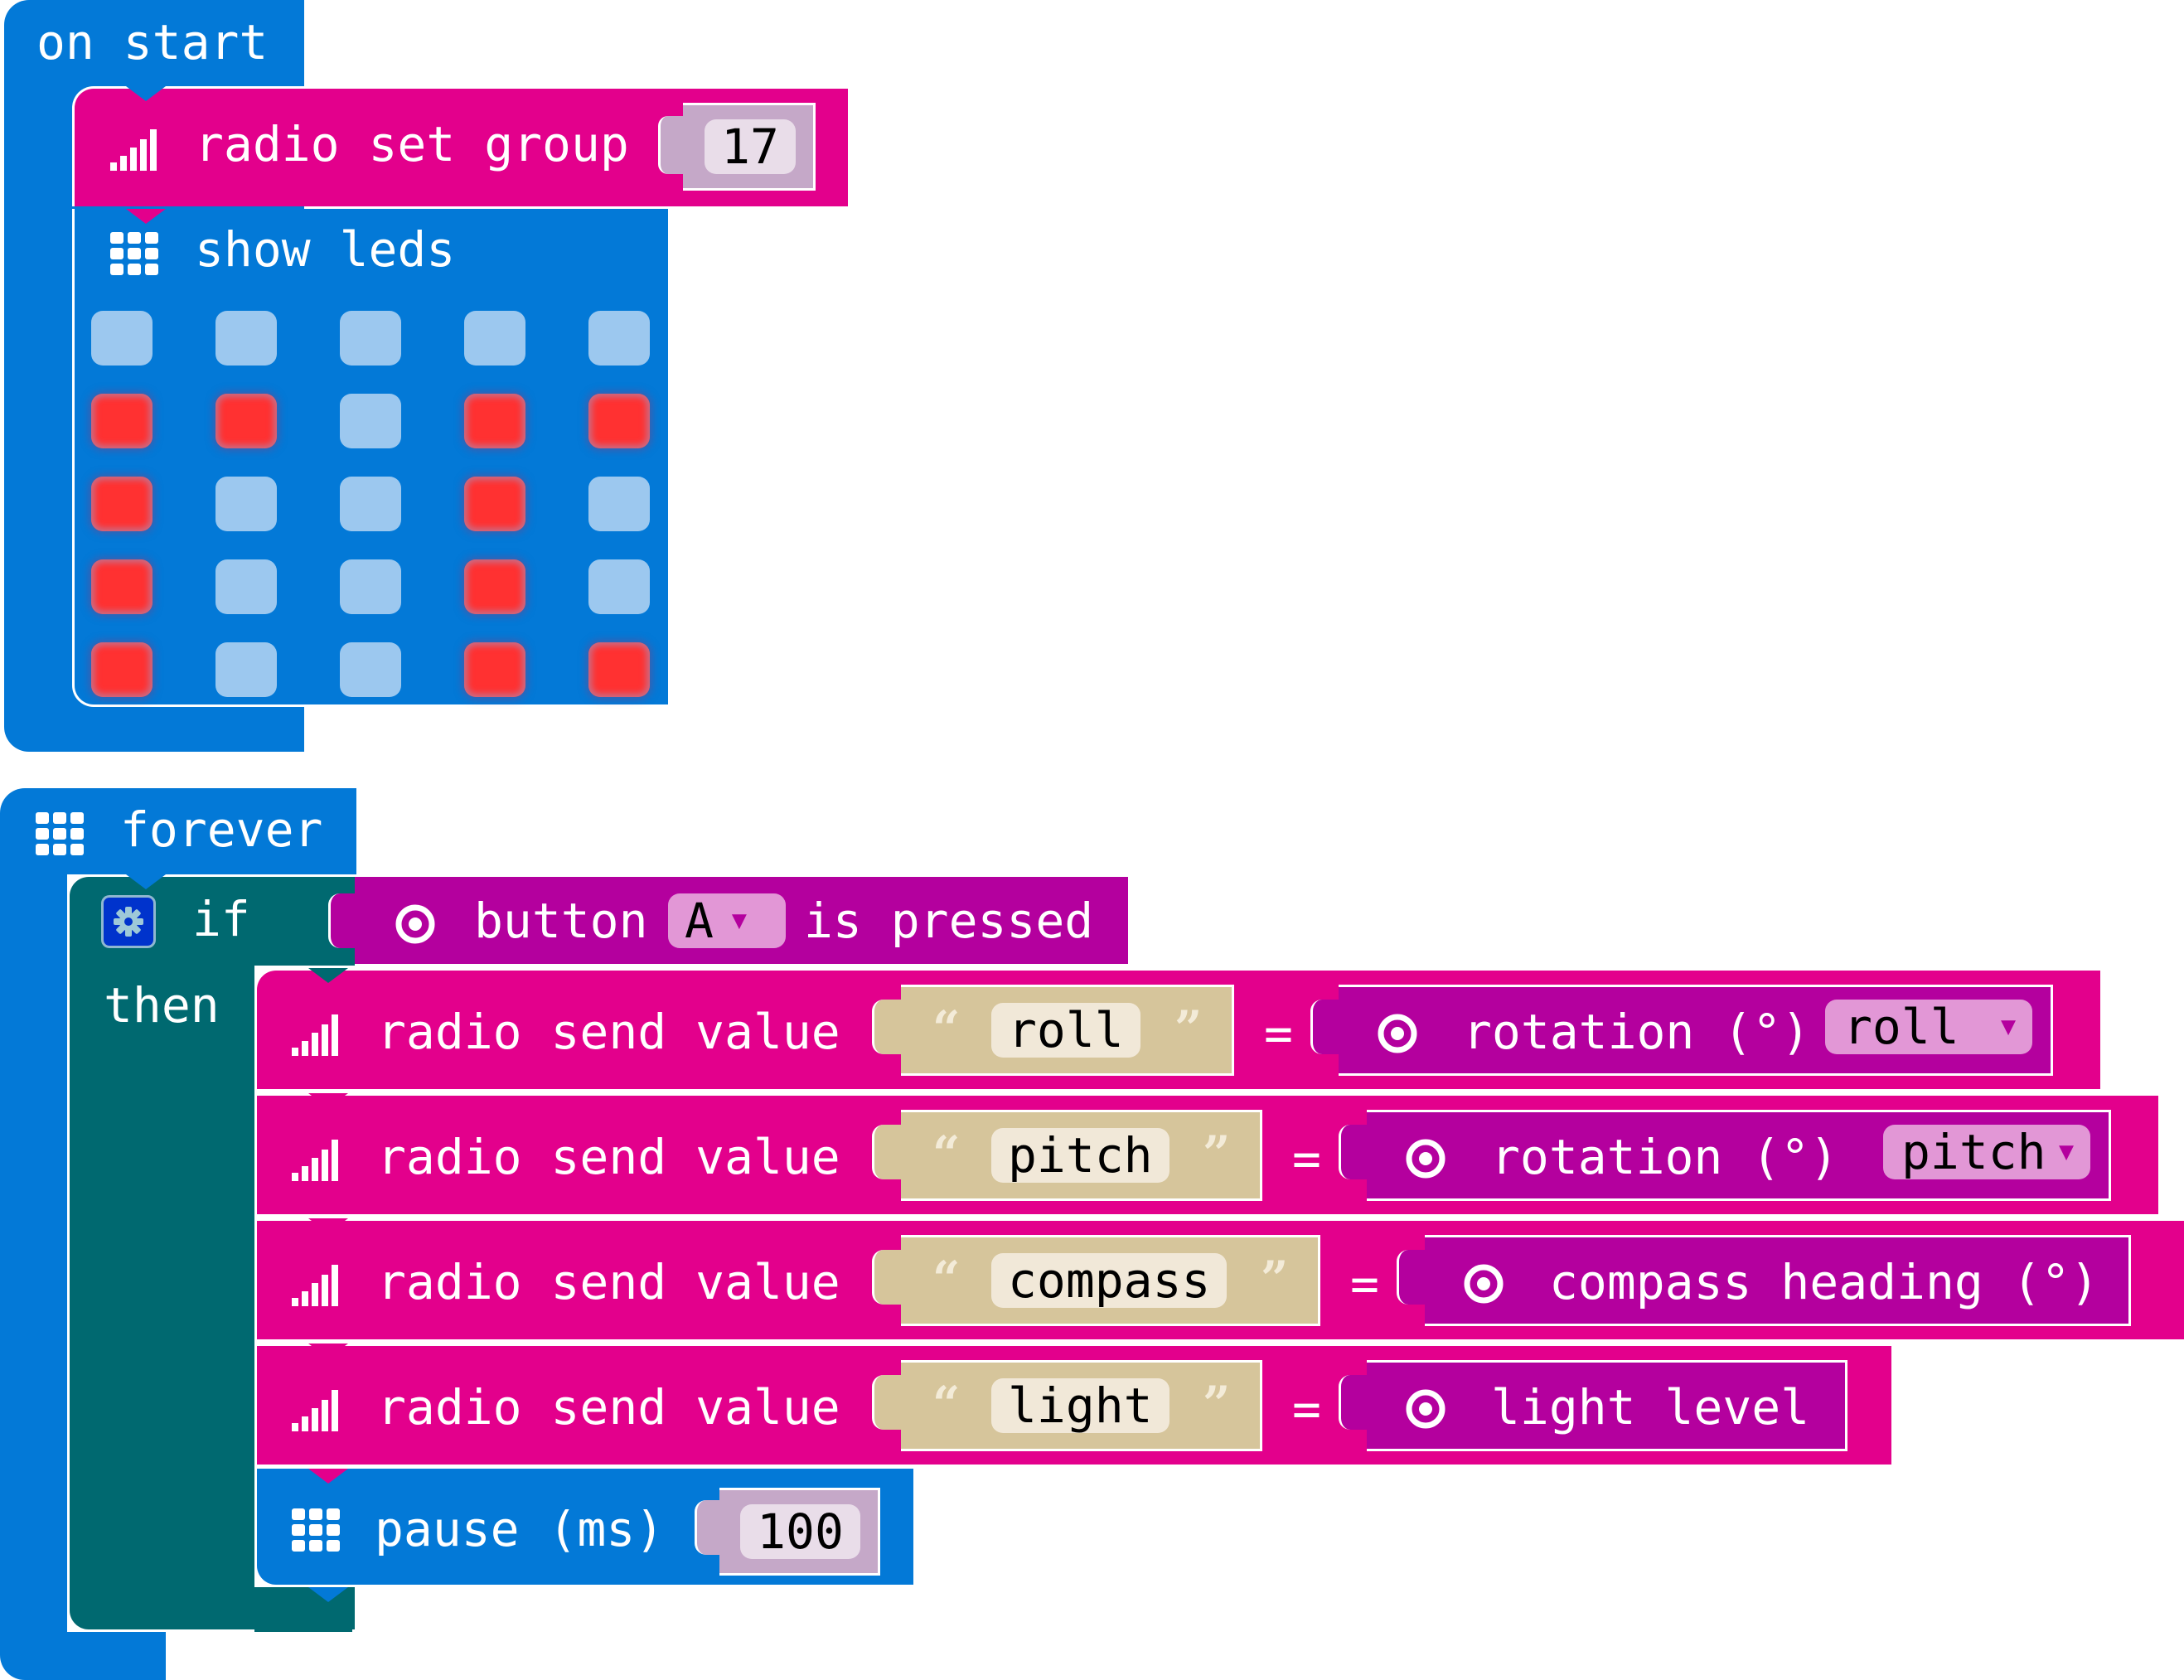  I want to click on sensor-value-label: light level, so click(1650, 1407).